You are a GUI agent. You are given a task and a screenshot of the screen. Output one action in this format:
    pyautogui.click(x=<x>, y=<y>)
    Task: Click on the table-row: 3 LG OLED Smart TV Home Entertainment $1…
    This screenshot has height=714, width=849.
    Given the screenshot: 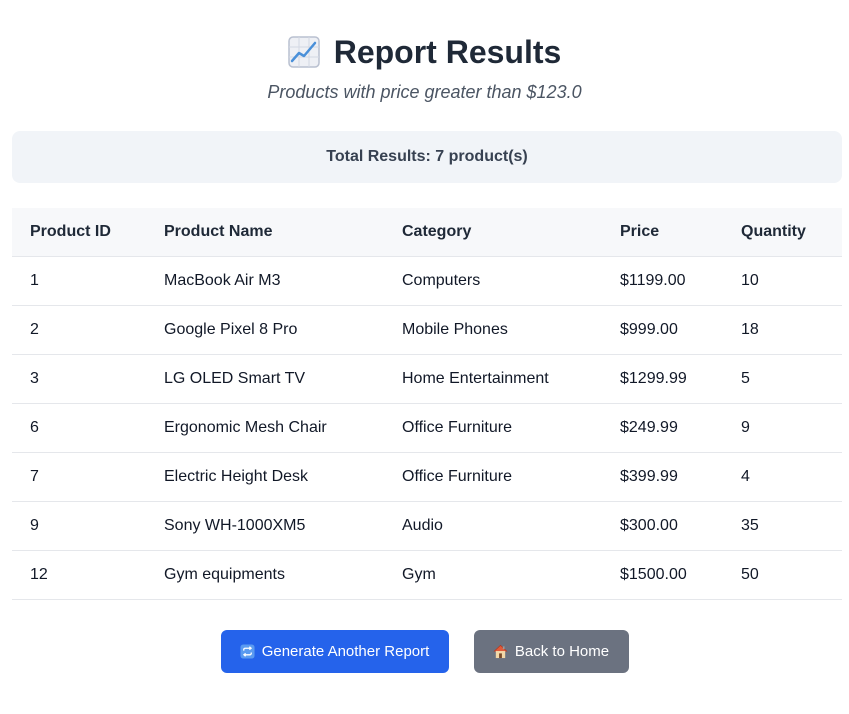 What is the action you would take?
    pyautogui.click(x=427, y=379)
    